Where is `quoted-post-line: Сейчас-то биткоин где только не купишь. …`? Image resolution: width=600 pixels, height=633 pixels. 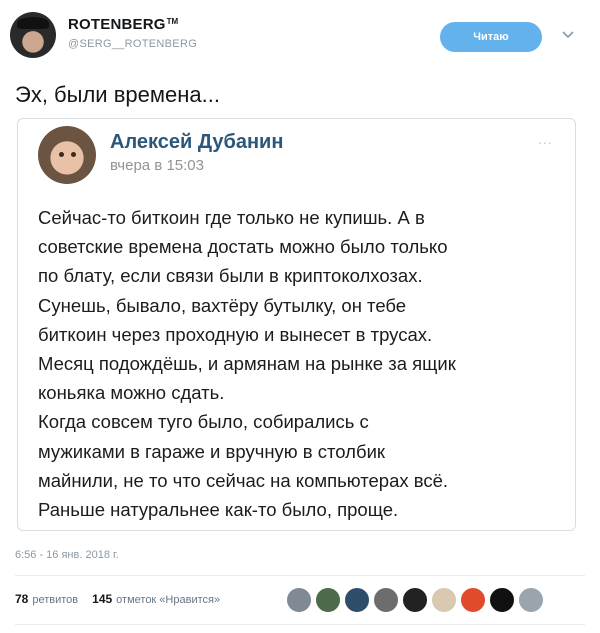 quoted-post-line: Сейчас-то биткоин где только не купишь. … is located at coordinates (231, 217).